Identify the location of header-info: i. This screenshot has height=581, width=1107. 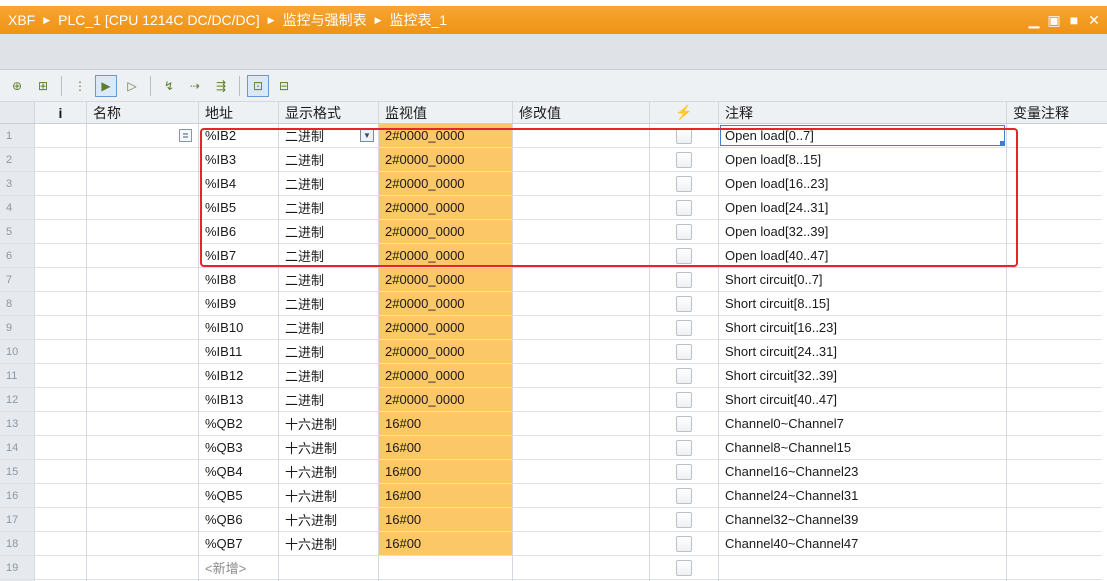
(61, 112).